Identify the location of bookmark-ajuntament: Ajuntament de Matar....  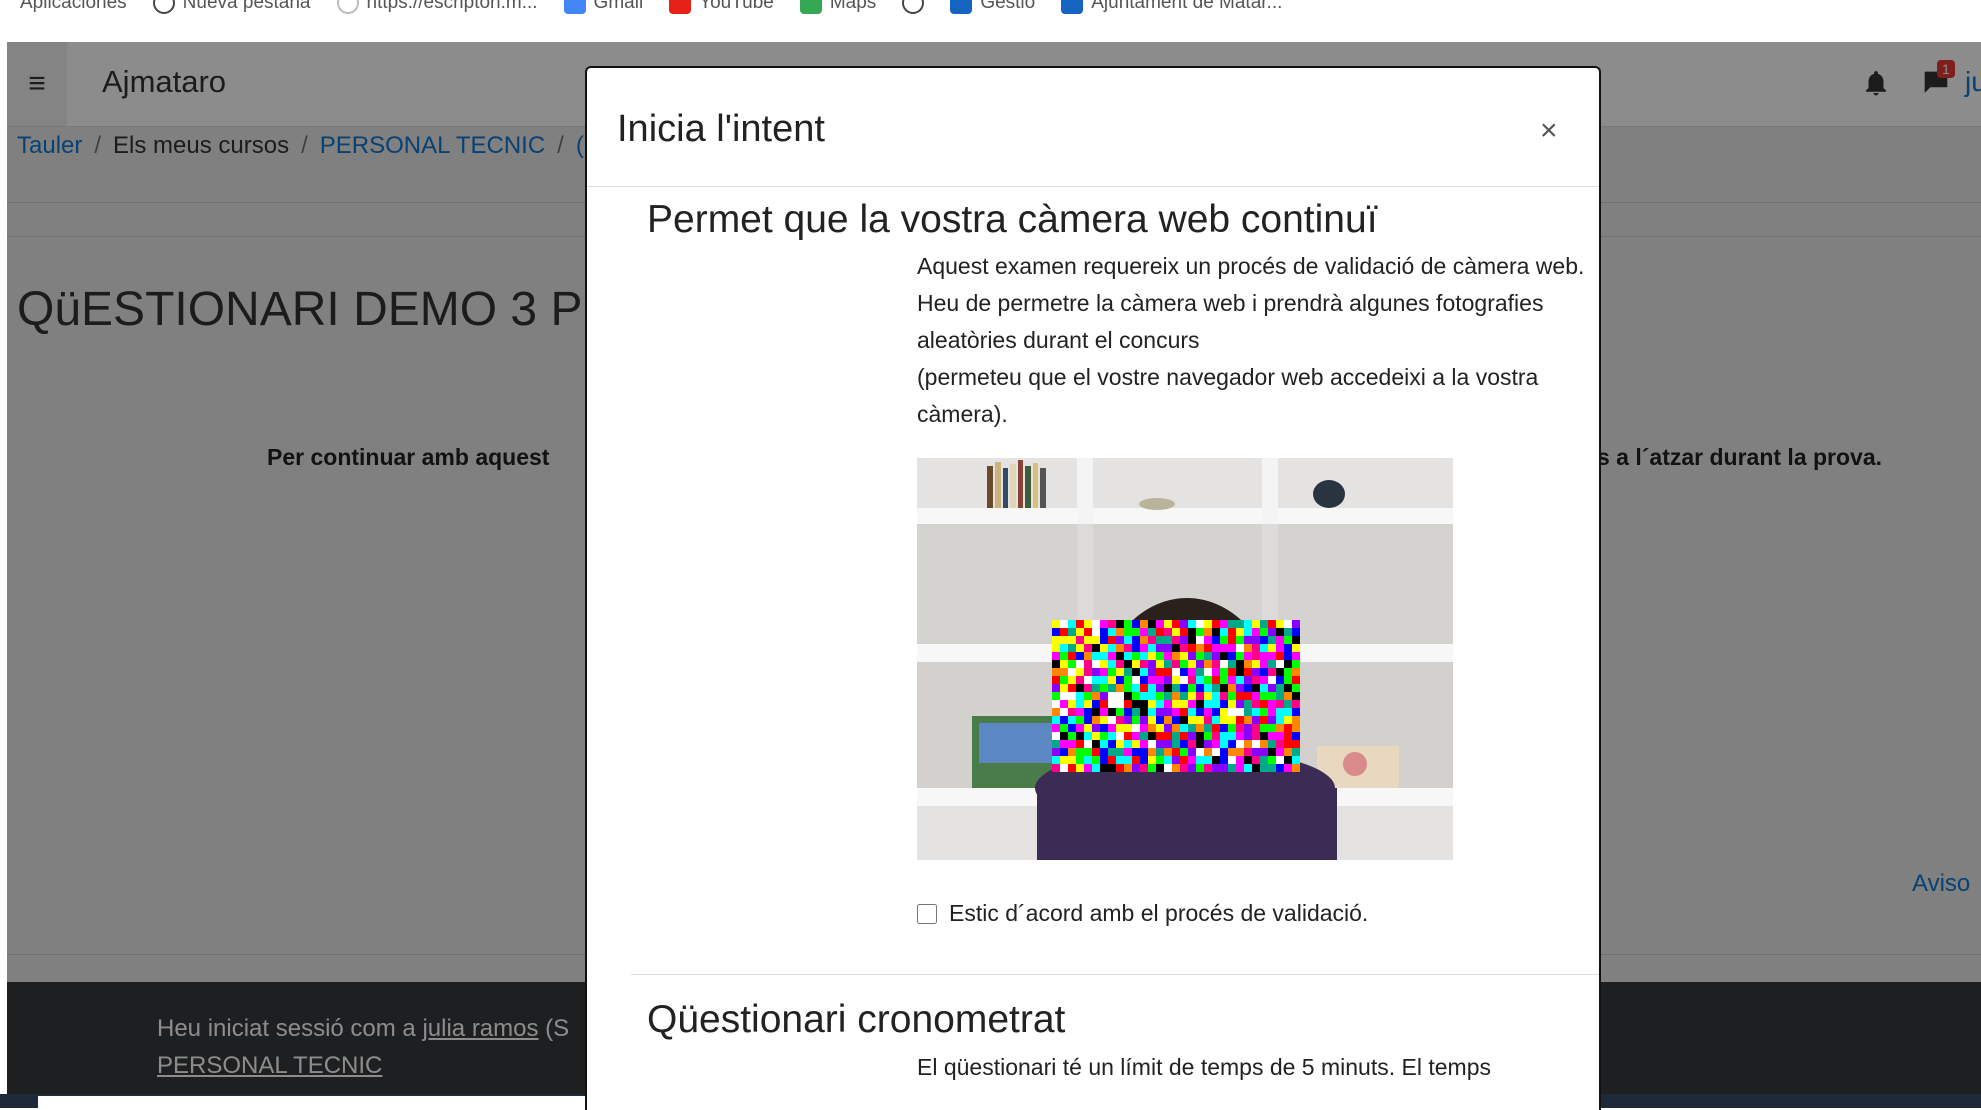
(1171, 7).